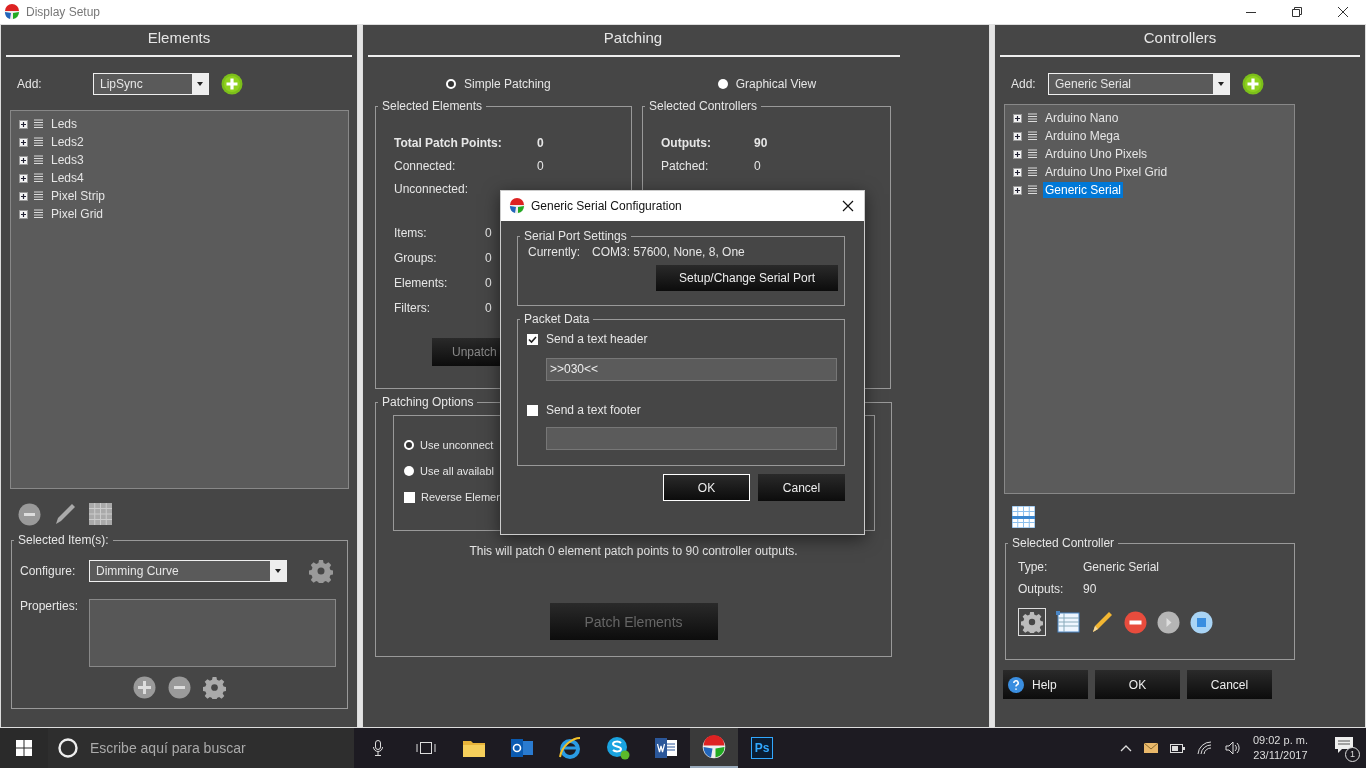 This screenshot has height=768, width=1366. I want to click on tree-item: Arduino Mega, so click(1082, 136).